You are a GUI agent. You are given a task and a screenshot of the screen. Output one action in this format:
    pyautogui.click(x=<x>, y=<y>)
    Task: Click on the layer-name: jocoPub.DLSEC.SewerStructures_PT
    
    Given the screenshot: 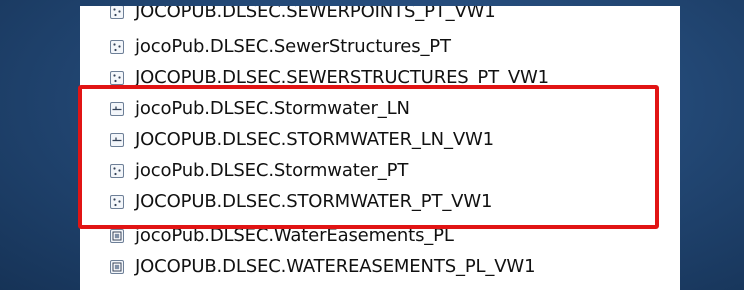 What is the action you would take?
    pyautogui.click(x=293, y=46)
    